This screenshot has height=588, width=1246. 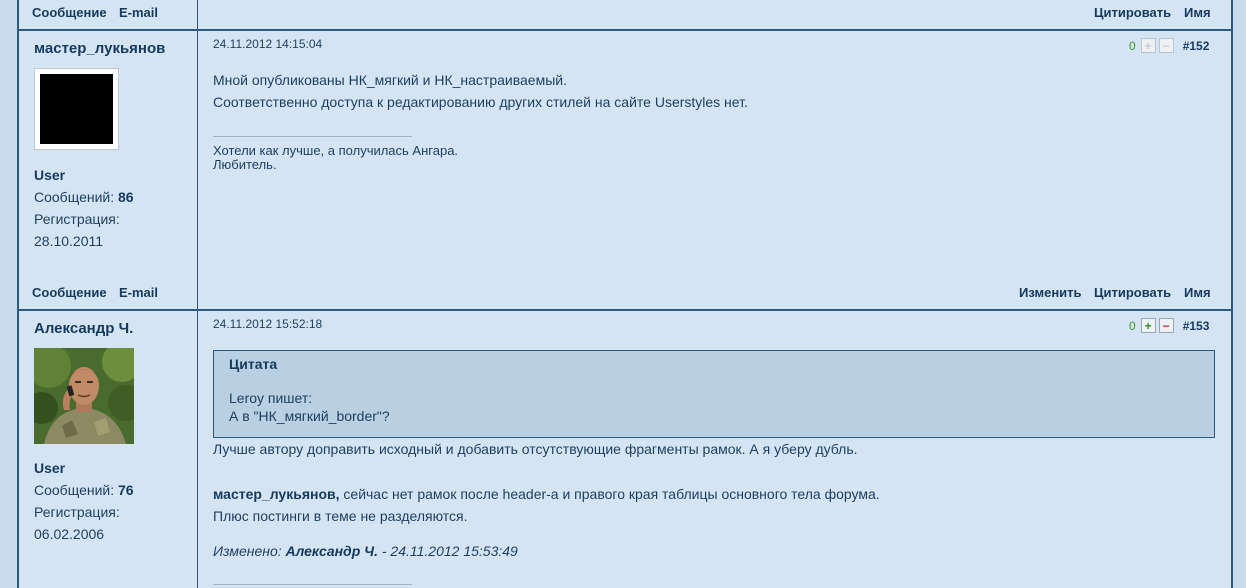 I want to click on signature-line: Любитель., so click(x=245, y=164).